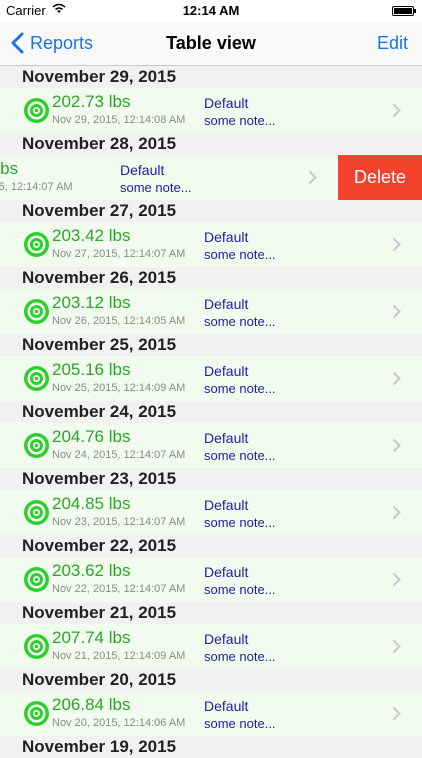  What do you see at coordinates (392, 43) in the screenshot?
I see `edit-button: Edit` at bounding box center [392, 43].